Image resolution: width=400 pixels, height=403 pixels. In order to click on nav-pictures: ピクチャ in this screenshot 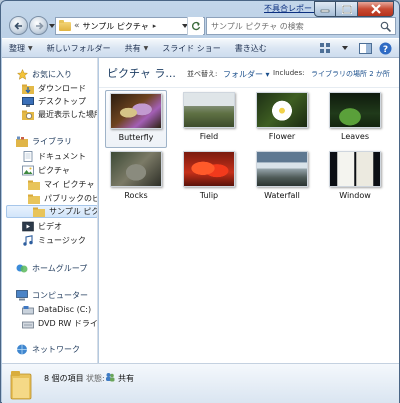, I will do `click(46, 170)`.